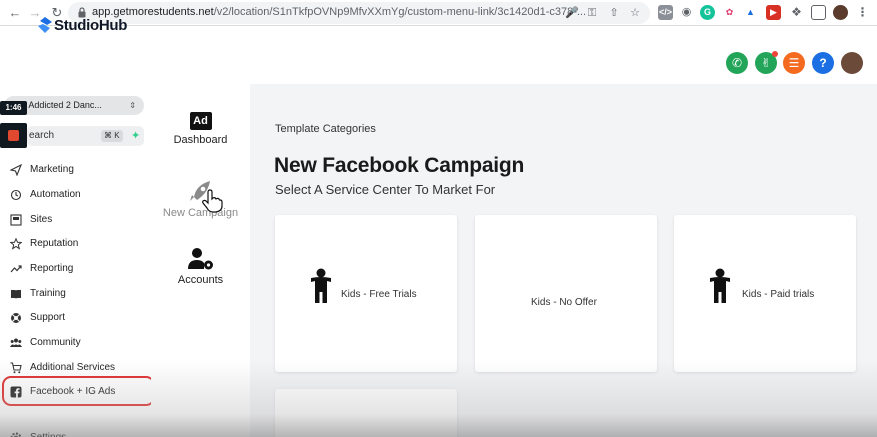 Image resolution: width=877 pixels, height=437 pixels. Describe the element at coordinates (41, 219) in the screenshot. I see `sidebar-item-label: Sites` at that location.